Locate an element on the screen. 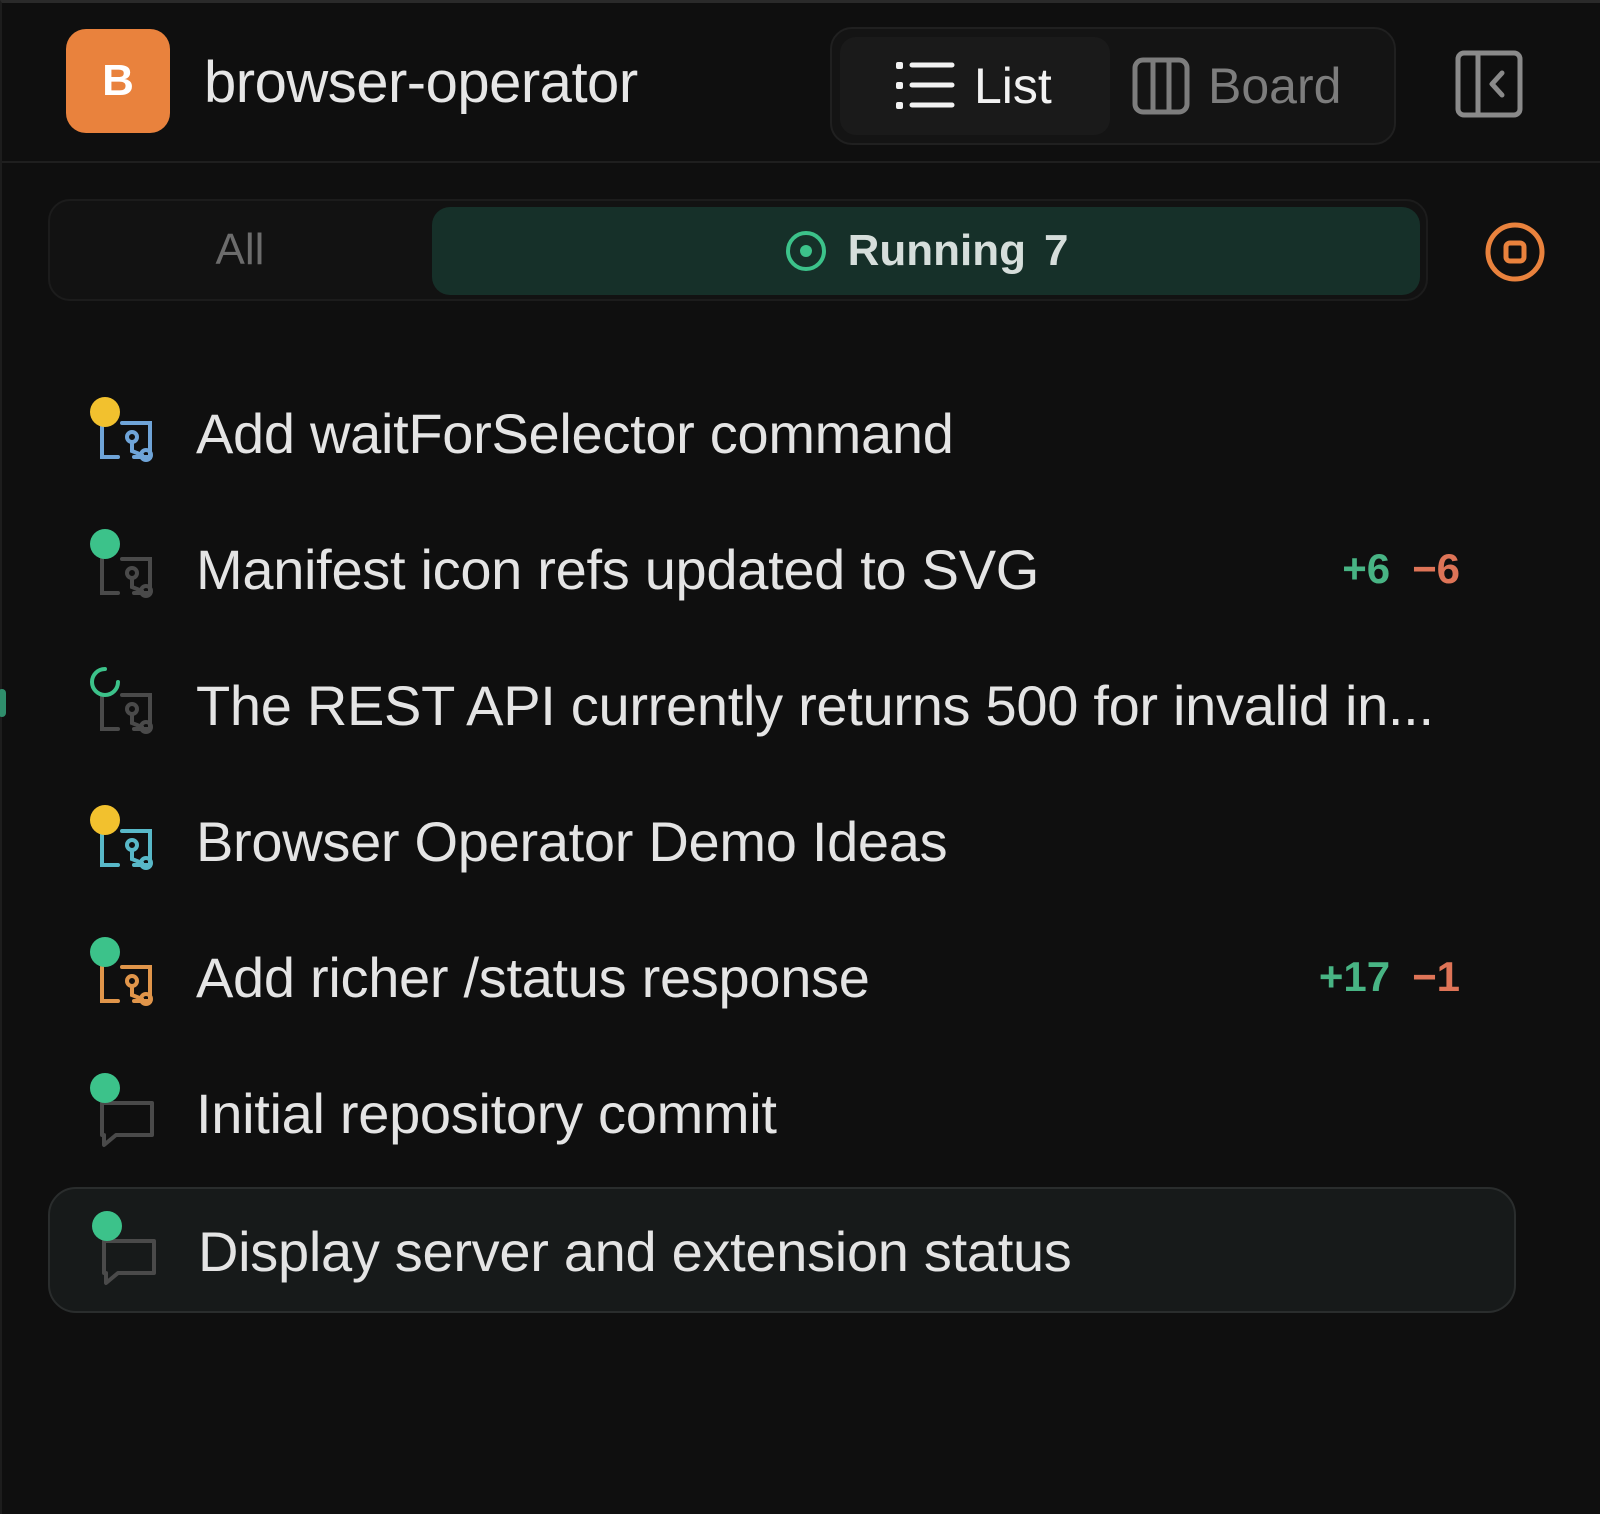 The image size is (1600, 1514). stop-all-button is located at coordinates (1515, 252).